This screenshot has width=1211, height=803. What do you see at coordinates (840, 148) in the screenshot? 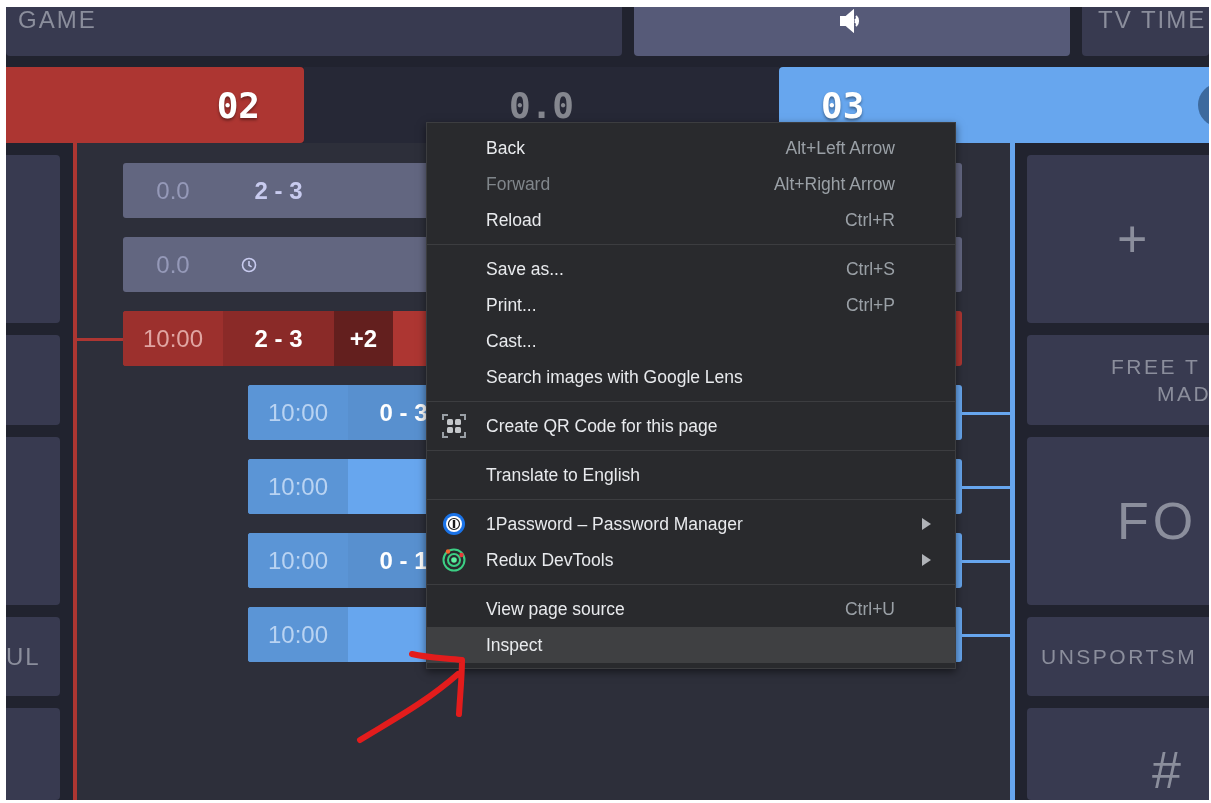
I see `shortcut-text: Alt+Left Arrow` at bounding box center [840, 148].